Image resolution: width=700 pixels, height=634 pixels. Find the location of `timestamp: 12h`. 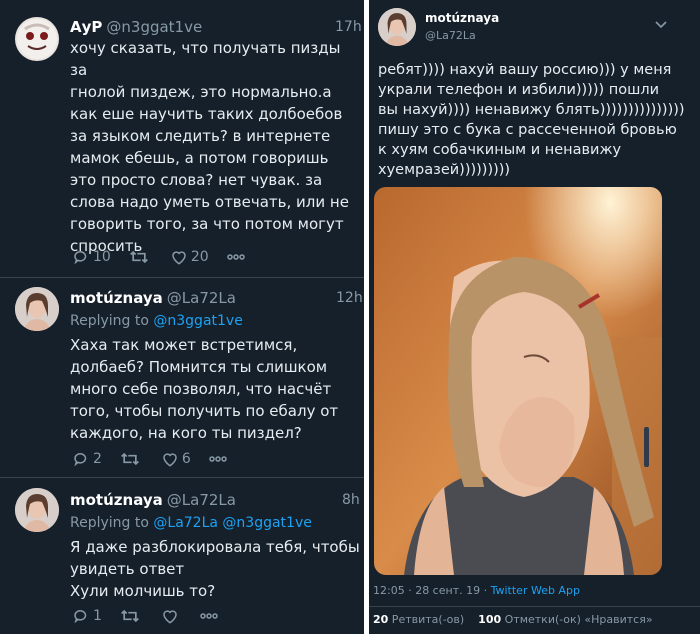

timestamp: 12h is located at coordinates (349, 298).